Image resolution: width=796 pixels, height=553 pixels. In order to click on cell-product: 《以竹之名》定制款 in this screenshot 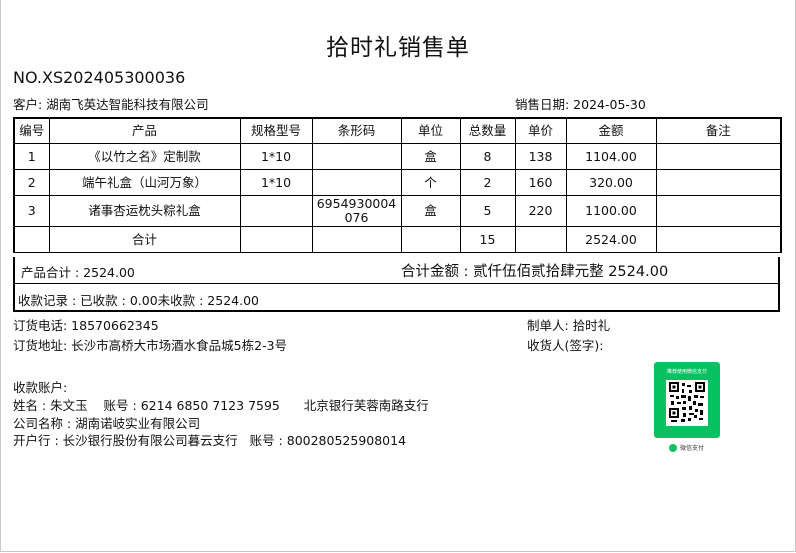, I will do `click(144, 156)`.